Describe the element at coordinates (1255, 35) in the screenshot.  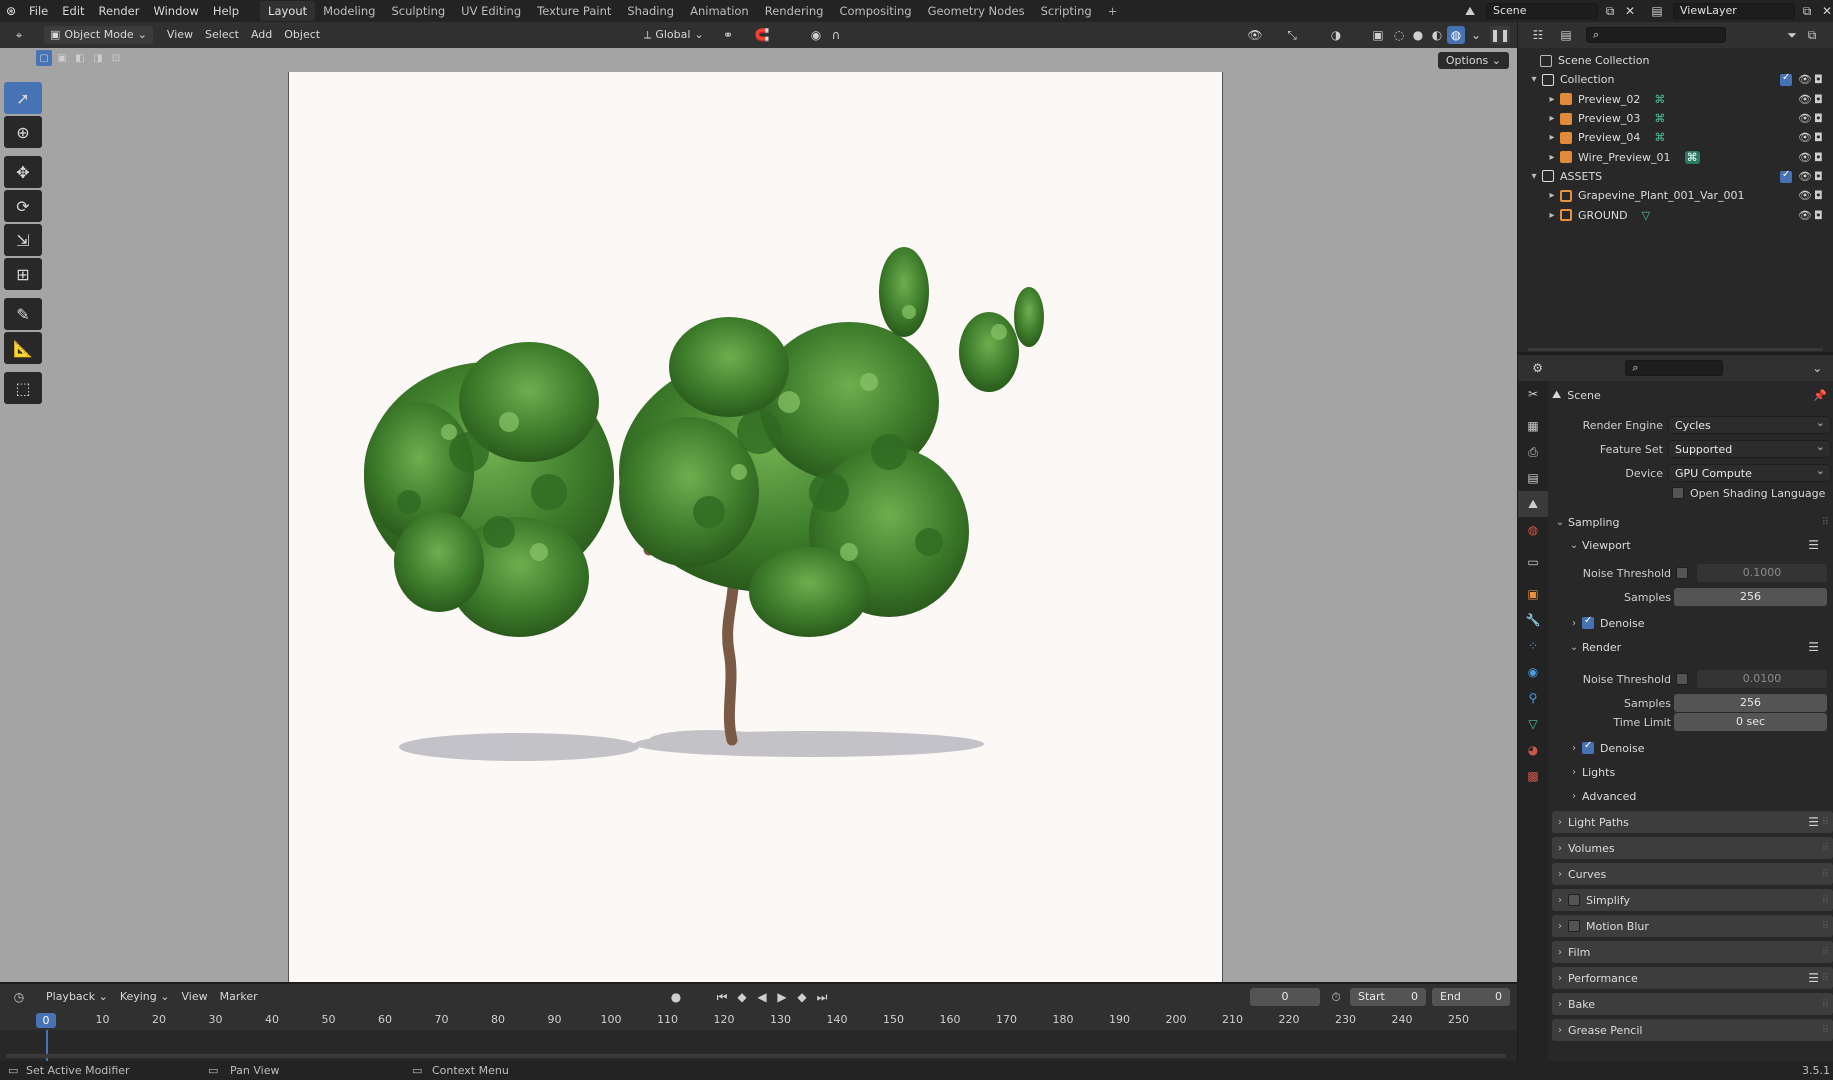
I see `visibility-icon: 👁` at that location.